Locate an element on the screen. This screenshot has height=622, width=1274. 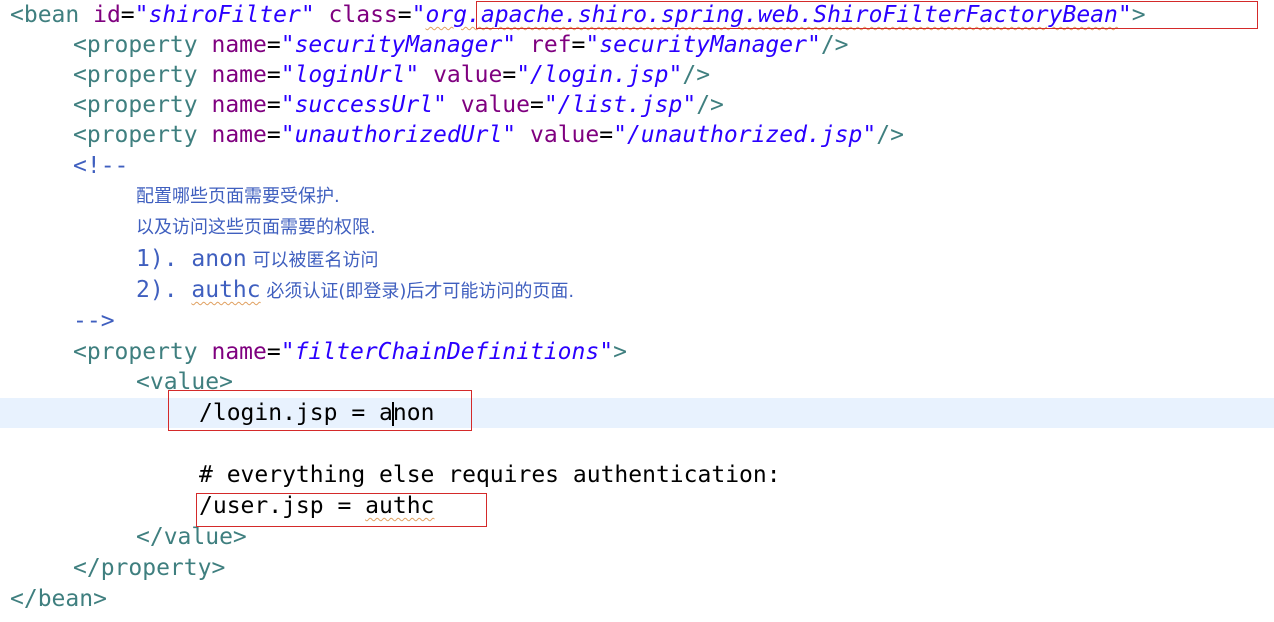
tag-bean-open: <bean is located at coordinates (52, 15).